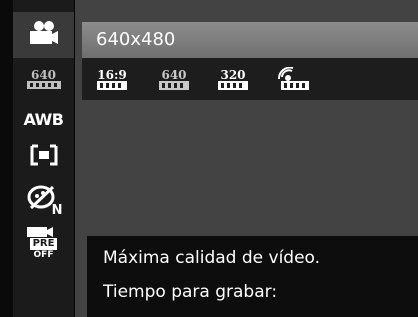  I want to click on settings-sidebar: 640 AWB N PRE OFF, so click(44, 158).